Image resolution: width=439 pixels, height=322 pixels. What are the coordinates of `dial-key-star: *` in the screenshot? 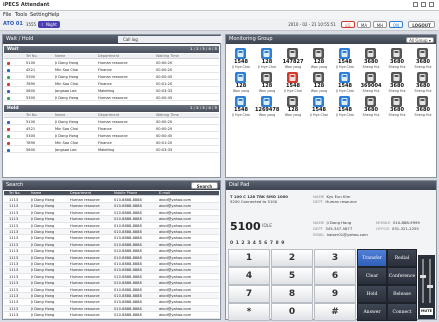 It's located at (249, 312).